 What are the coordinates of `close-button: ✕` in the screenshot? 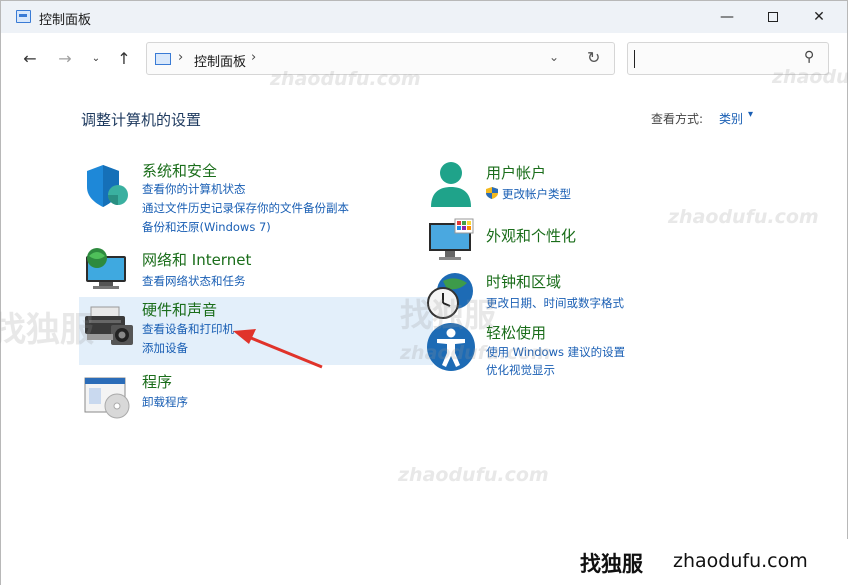 It's located at (819, 17).